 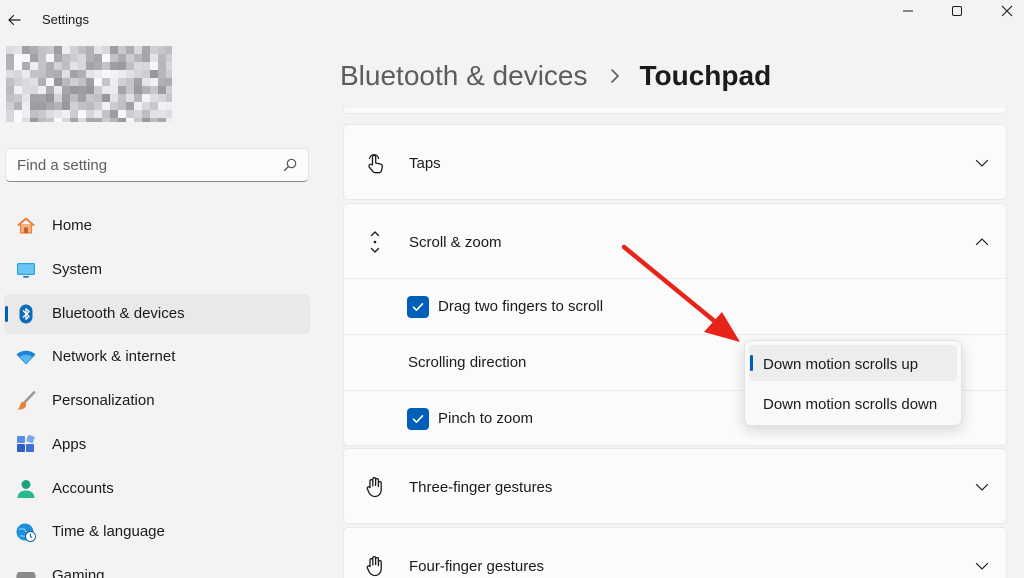 I want to click on taps-header: Taps, so click(x=675, y=162).